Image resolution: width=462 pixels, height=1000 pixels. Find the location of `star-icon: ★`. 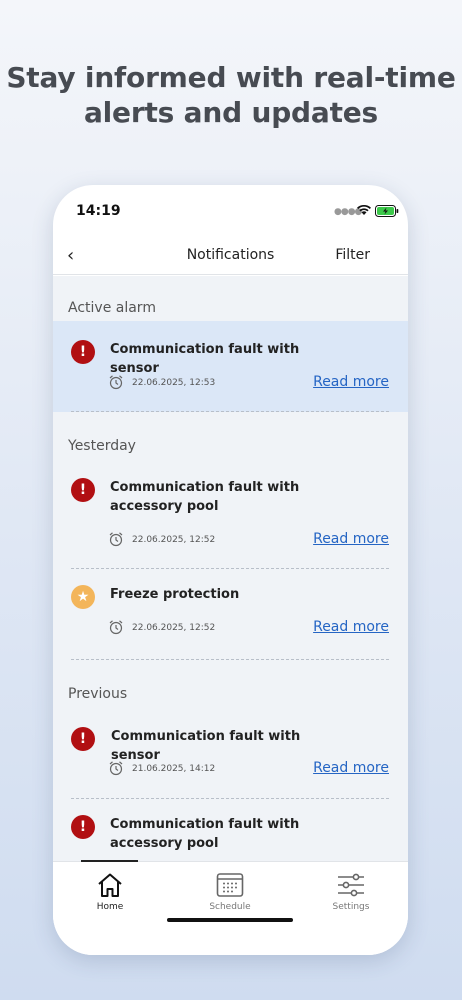

star-icon: ★ is located at coordinates (83, 597).